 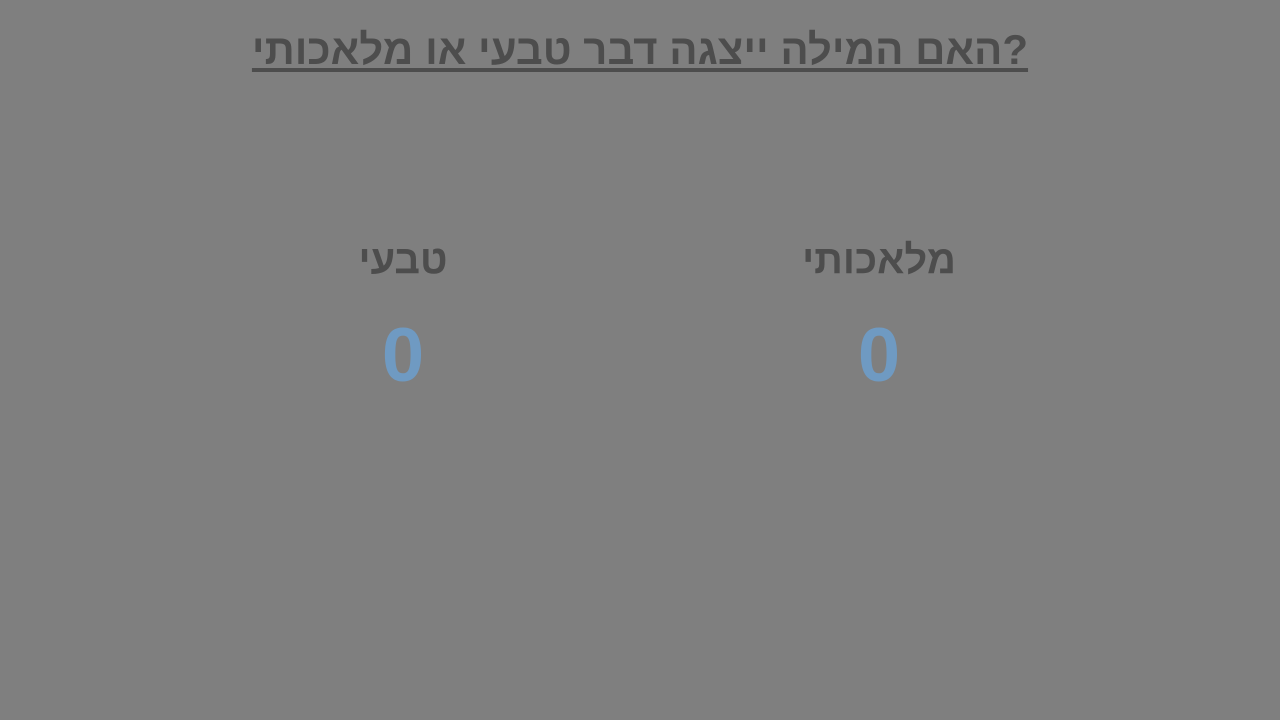 I want to click on artificial-column: מלאכותי 0, so click(x=879, y=318).